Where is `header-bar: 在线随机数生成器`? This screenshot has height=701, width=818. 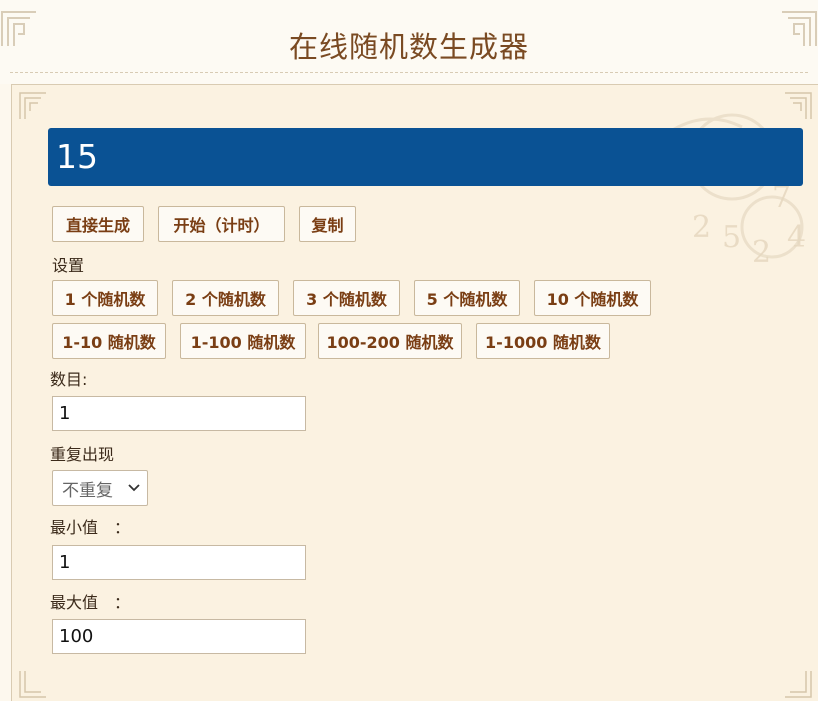
header-bar: 在线随机数生成器 is located at coordinates (409, 42).